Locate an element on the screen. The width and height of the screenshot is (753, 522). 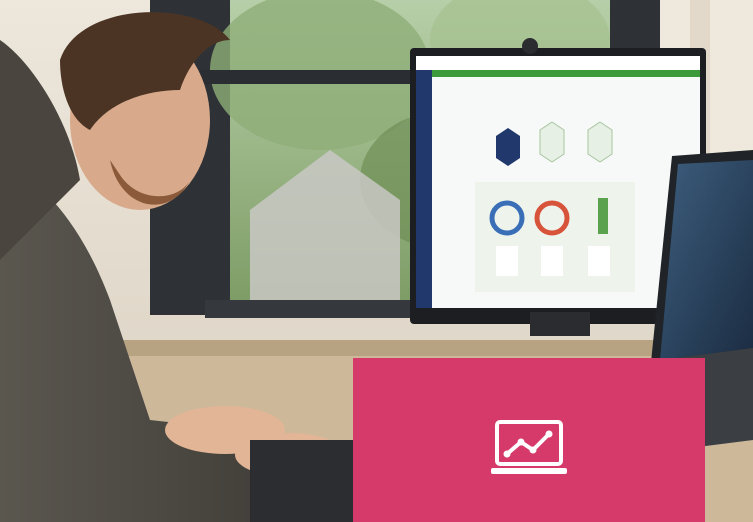
webcam-icon is located at coordinates (530, 46).